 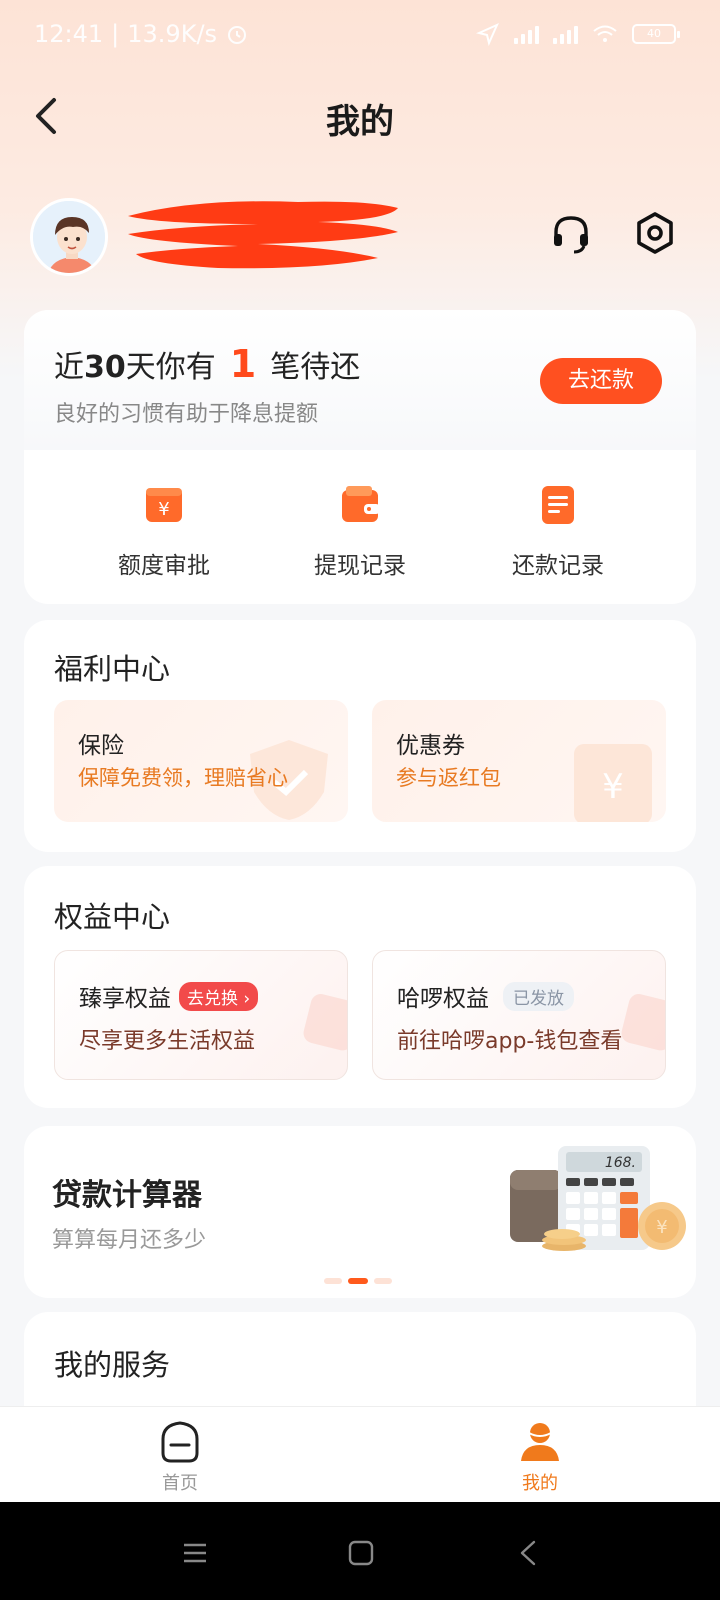 What do you see at coordinates (601, 381) in the screenshot?
I see `repay-button: 去还款` at bounding box center [601, 381].